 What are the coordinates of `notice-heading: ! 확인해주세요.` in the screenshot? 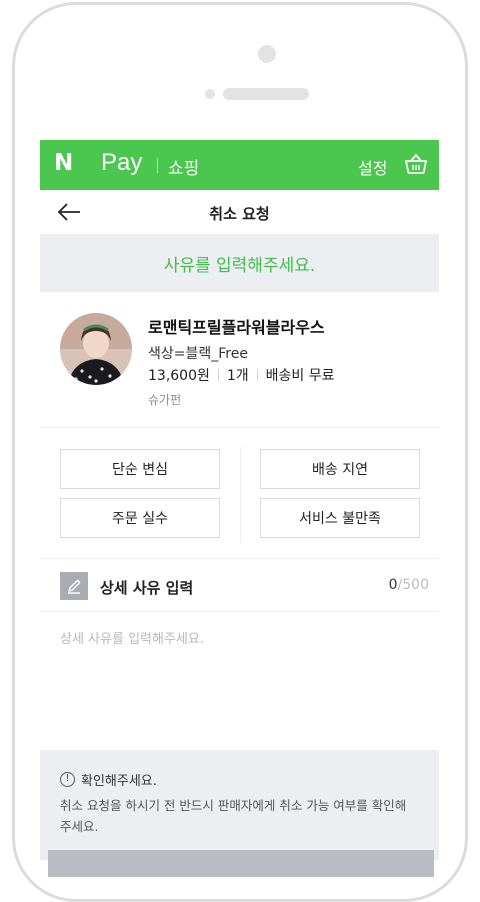 It's located at (108, 779).